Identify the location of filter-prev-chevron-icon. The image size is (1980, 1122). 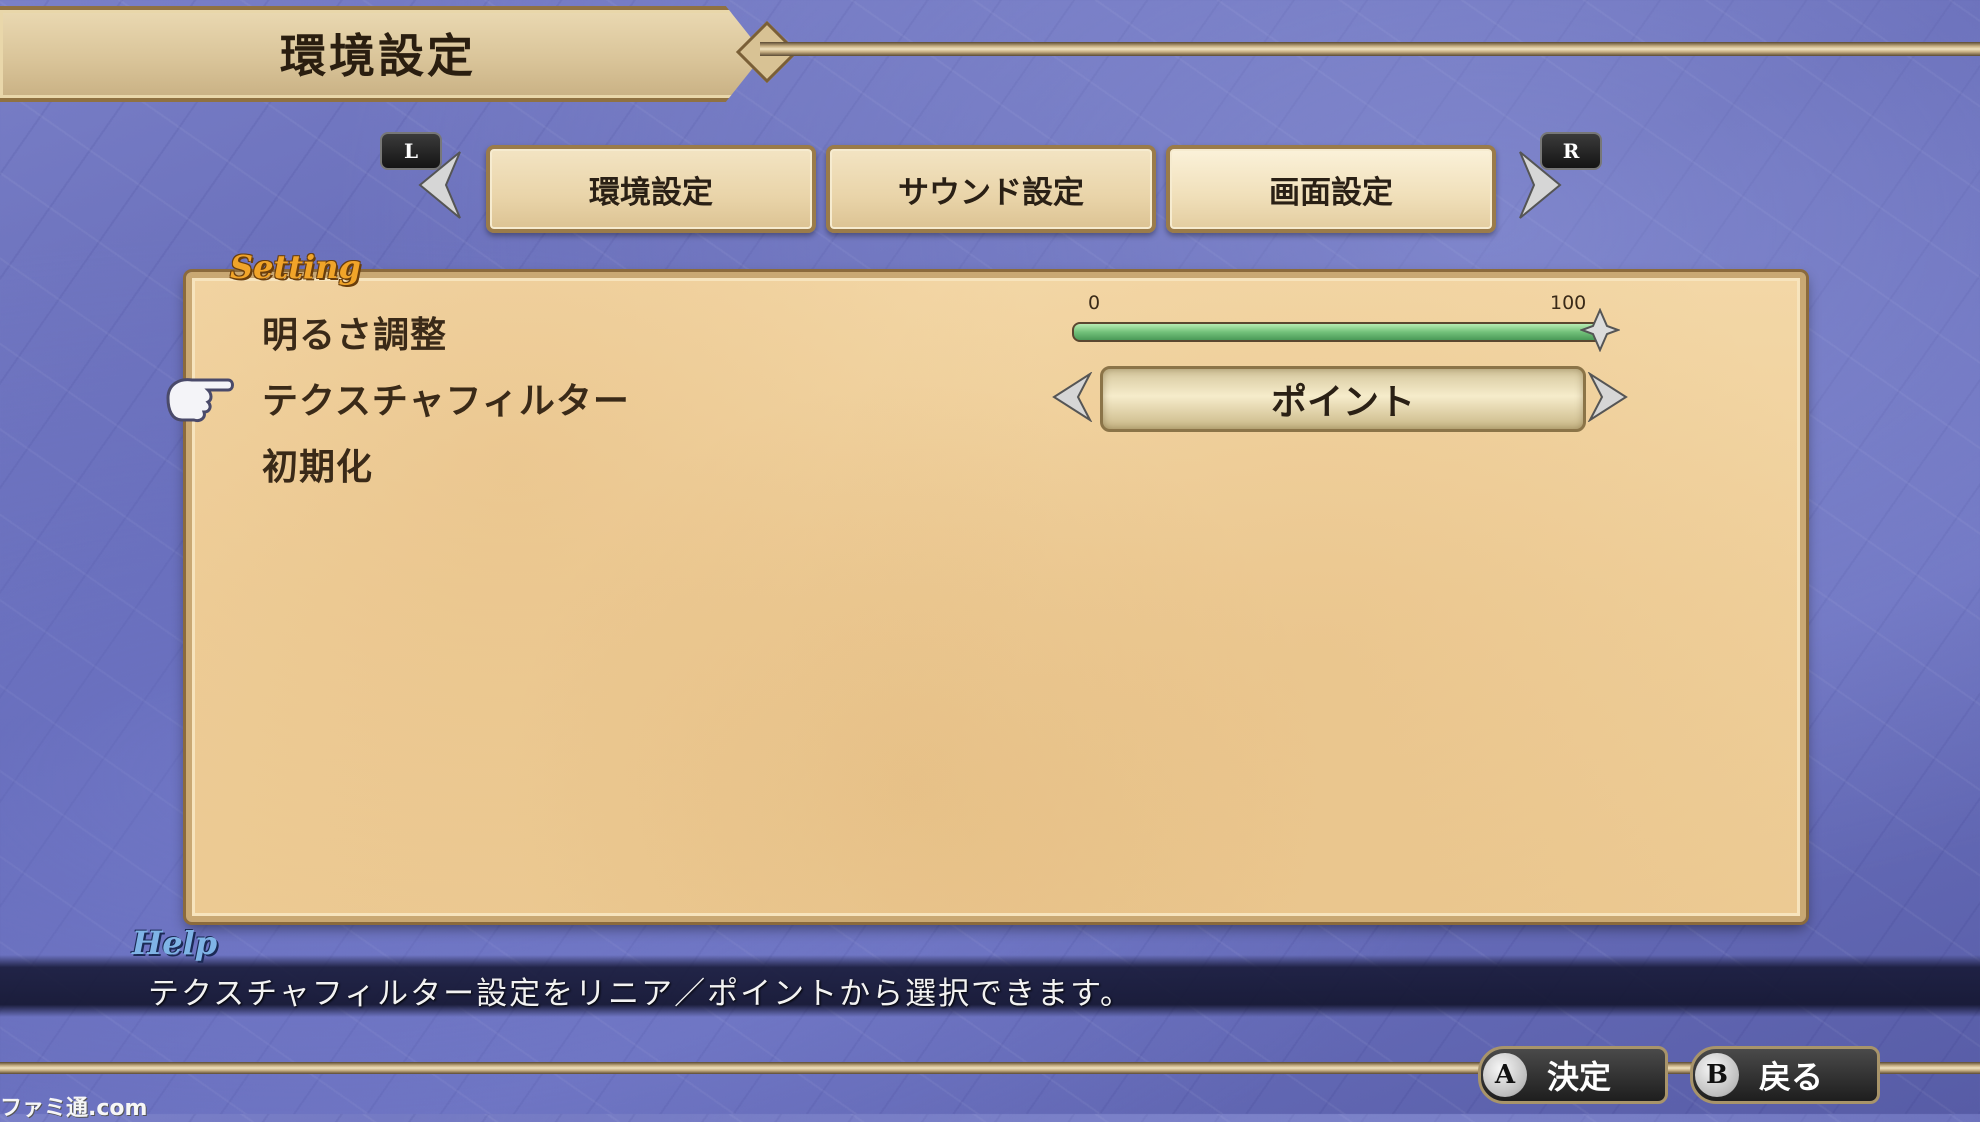
(1072, 397).